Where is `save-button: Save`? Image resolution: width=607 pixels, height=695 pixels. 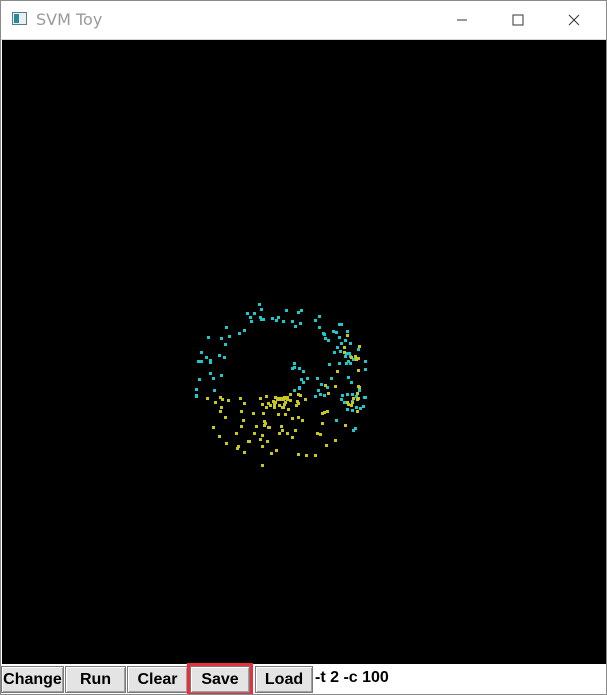
save-button: Save is located at coordinates (220, 678).